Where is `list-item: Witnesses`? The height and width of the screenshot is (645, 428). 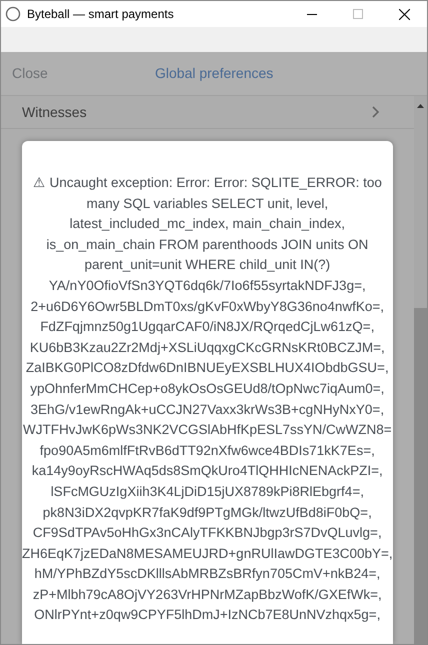
list-item: Witnesses is located at coordinates (207, 112).